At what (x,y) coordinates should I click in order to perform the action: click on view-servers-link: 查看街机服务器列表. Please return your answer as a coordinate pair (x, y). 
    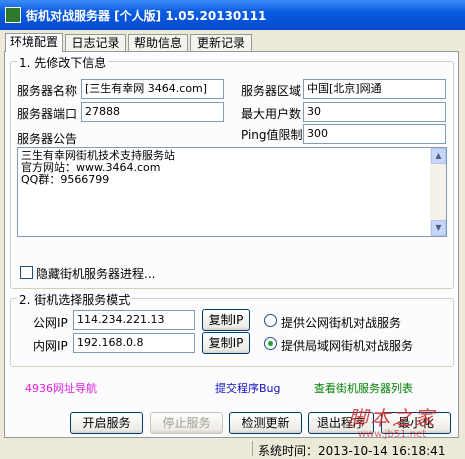
    Looking at the image, I should click on (363, 388).